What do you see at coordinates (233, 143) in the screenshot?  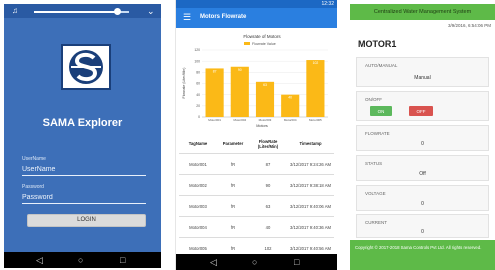 I see `column-header: Parameter` at bounding box center [233, 143].